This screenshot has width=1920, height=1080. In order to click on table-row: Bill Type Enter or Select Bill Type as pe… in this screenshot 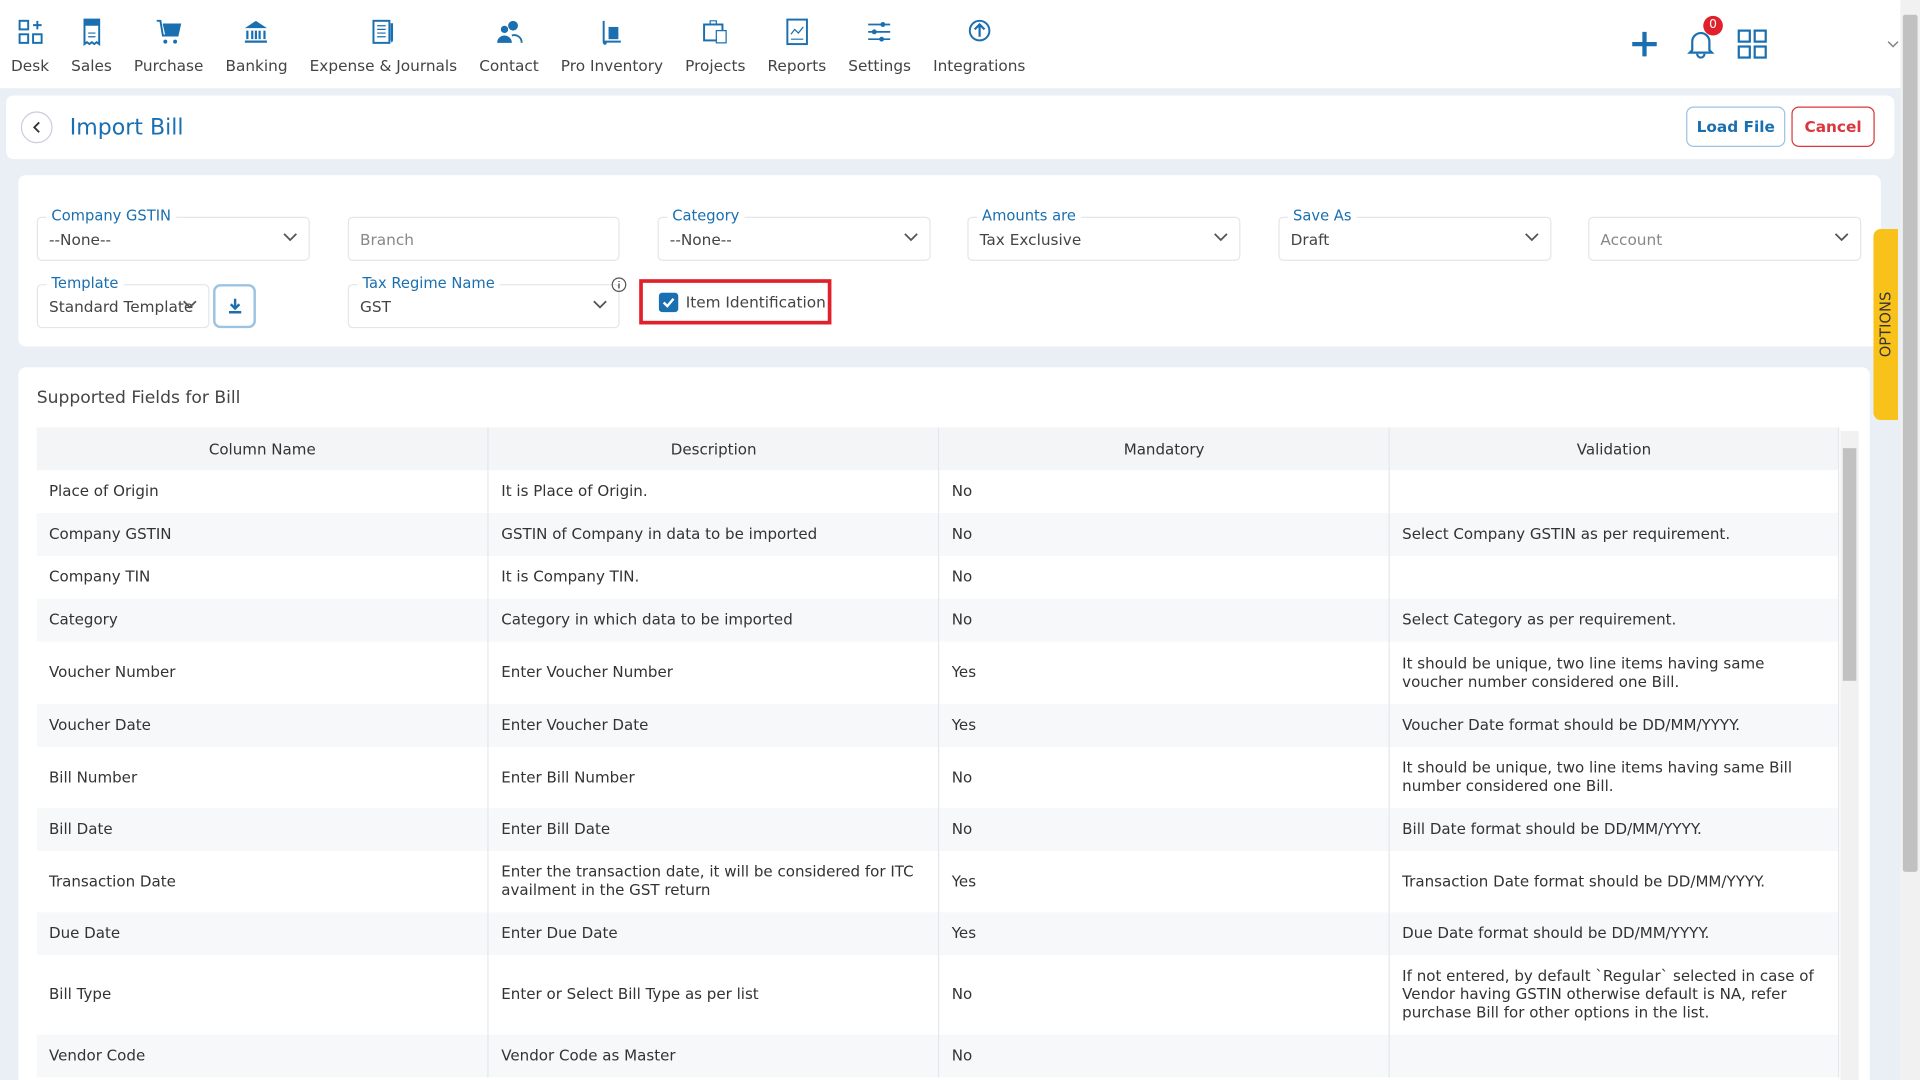, I will do `click(938, 995)`.